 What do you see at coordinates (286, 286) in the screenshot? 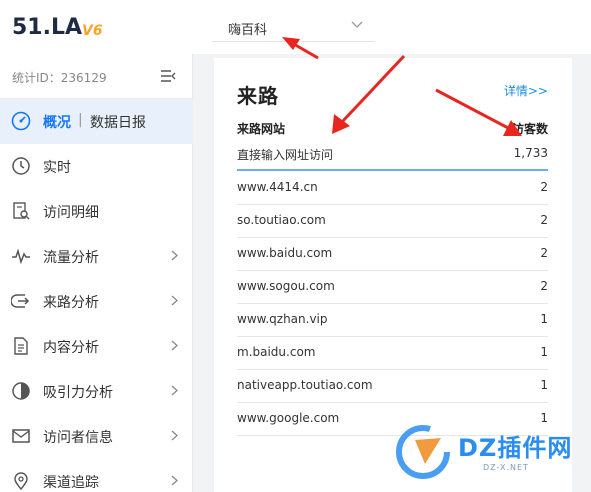
I see `source-cell: www.sogou.com` at bounding box center [286, 286].